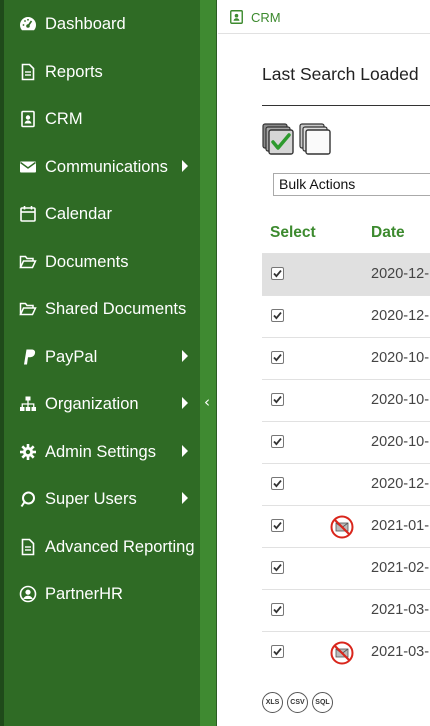 The width and height of the screenshot is (430, 726). I want to click on chevron-left-icon: ‹, so click(207, 402).